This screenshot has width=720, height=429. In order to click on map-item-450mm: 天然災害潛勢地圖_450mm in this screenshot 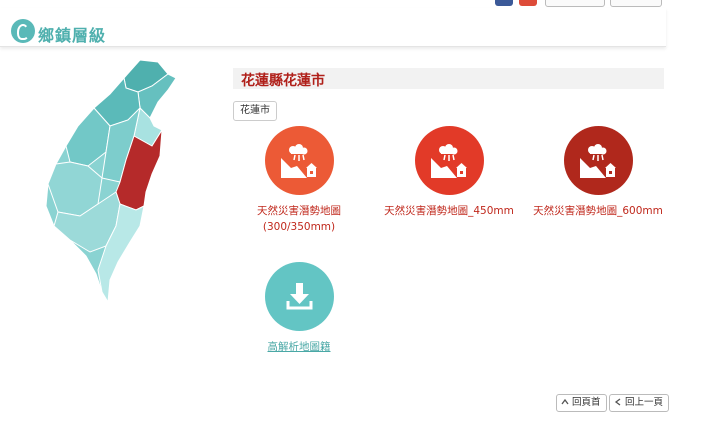, I will do `click(449, 172)`.